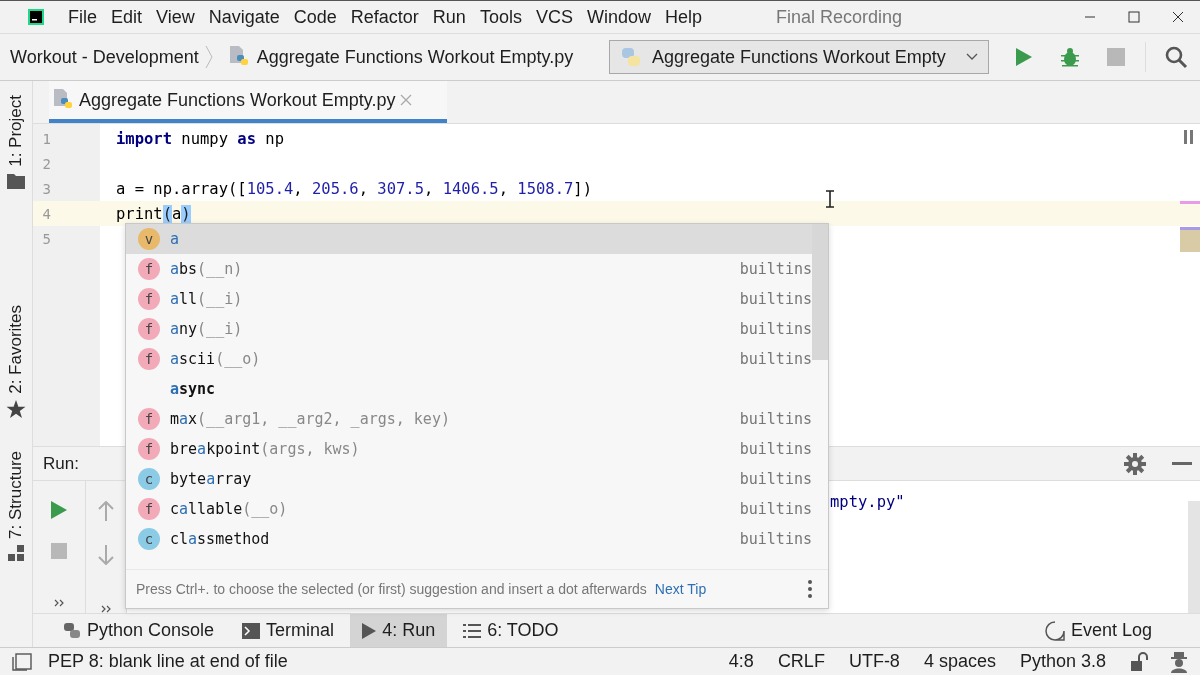 Image resolution: width=1200 pixels, height=675 pixels. Describe the element at coordinates (469, 539) in the screenshot. I see `completion-item: c classmethod builtins` at that location.